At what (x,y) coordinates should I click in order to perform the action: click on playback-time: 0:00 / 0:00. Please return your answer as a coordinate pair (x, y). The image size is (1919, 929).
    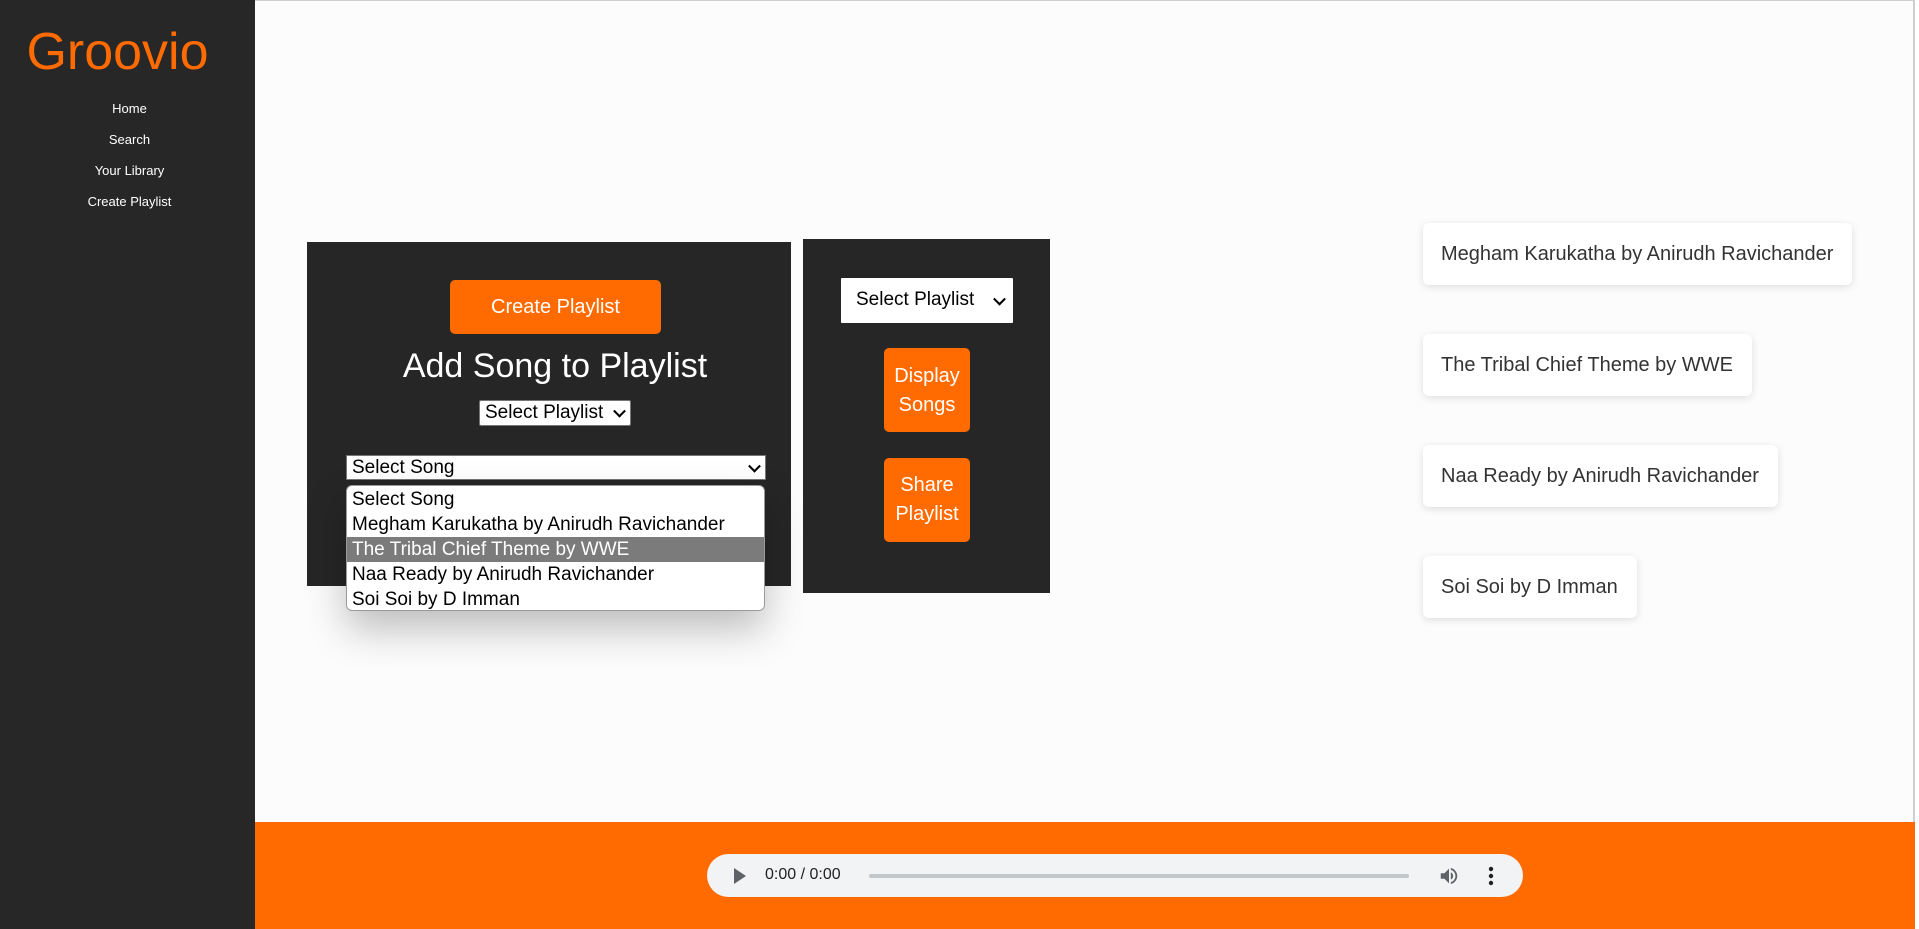
    Looking at the image, I should click on (803, 874).